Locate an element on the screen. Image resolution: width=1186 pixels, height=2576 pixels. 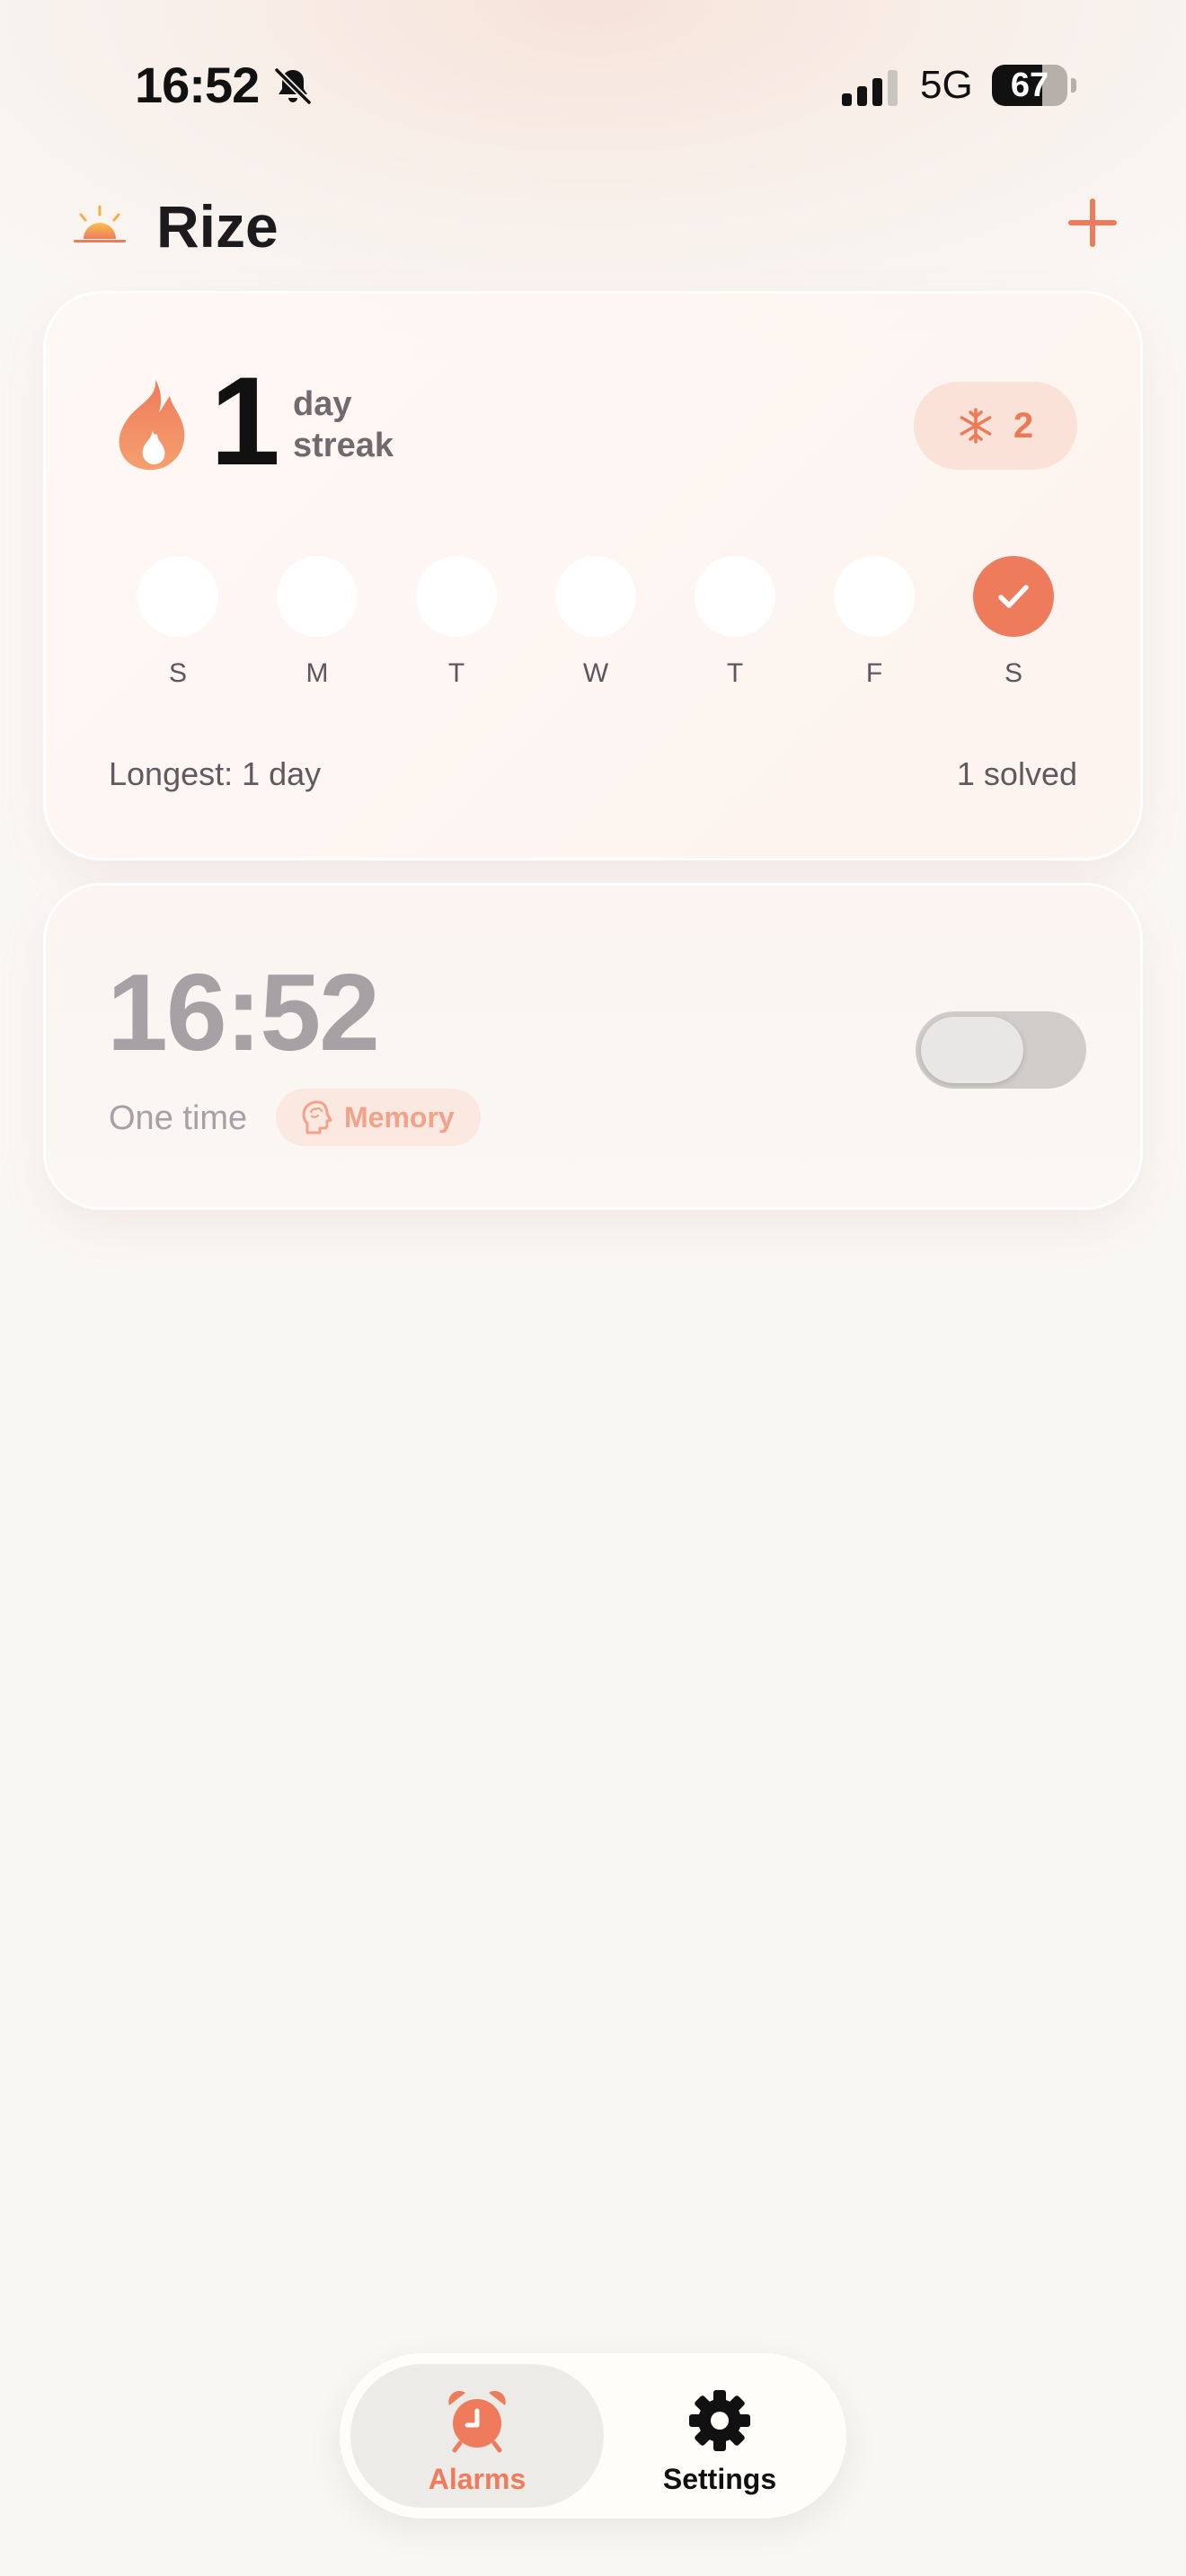
day-label-1: M is located at coordinates (317, 673).